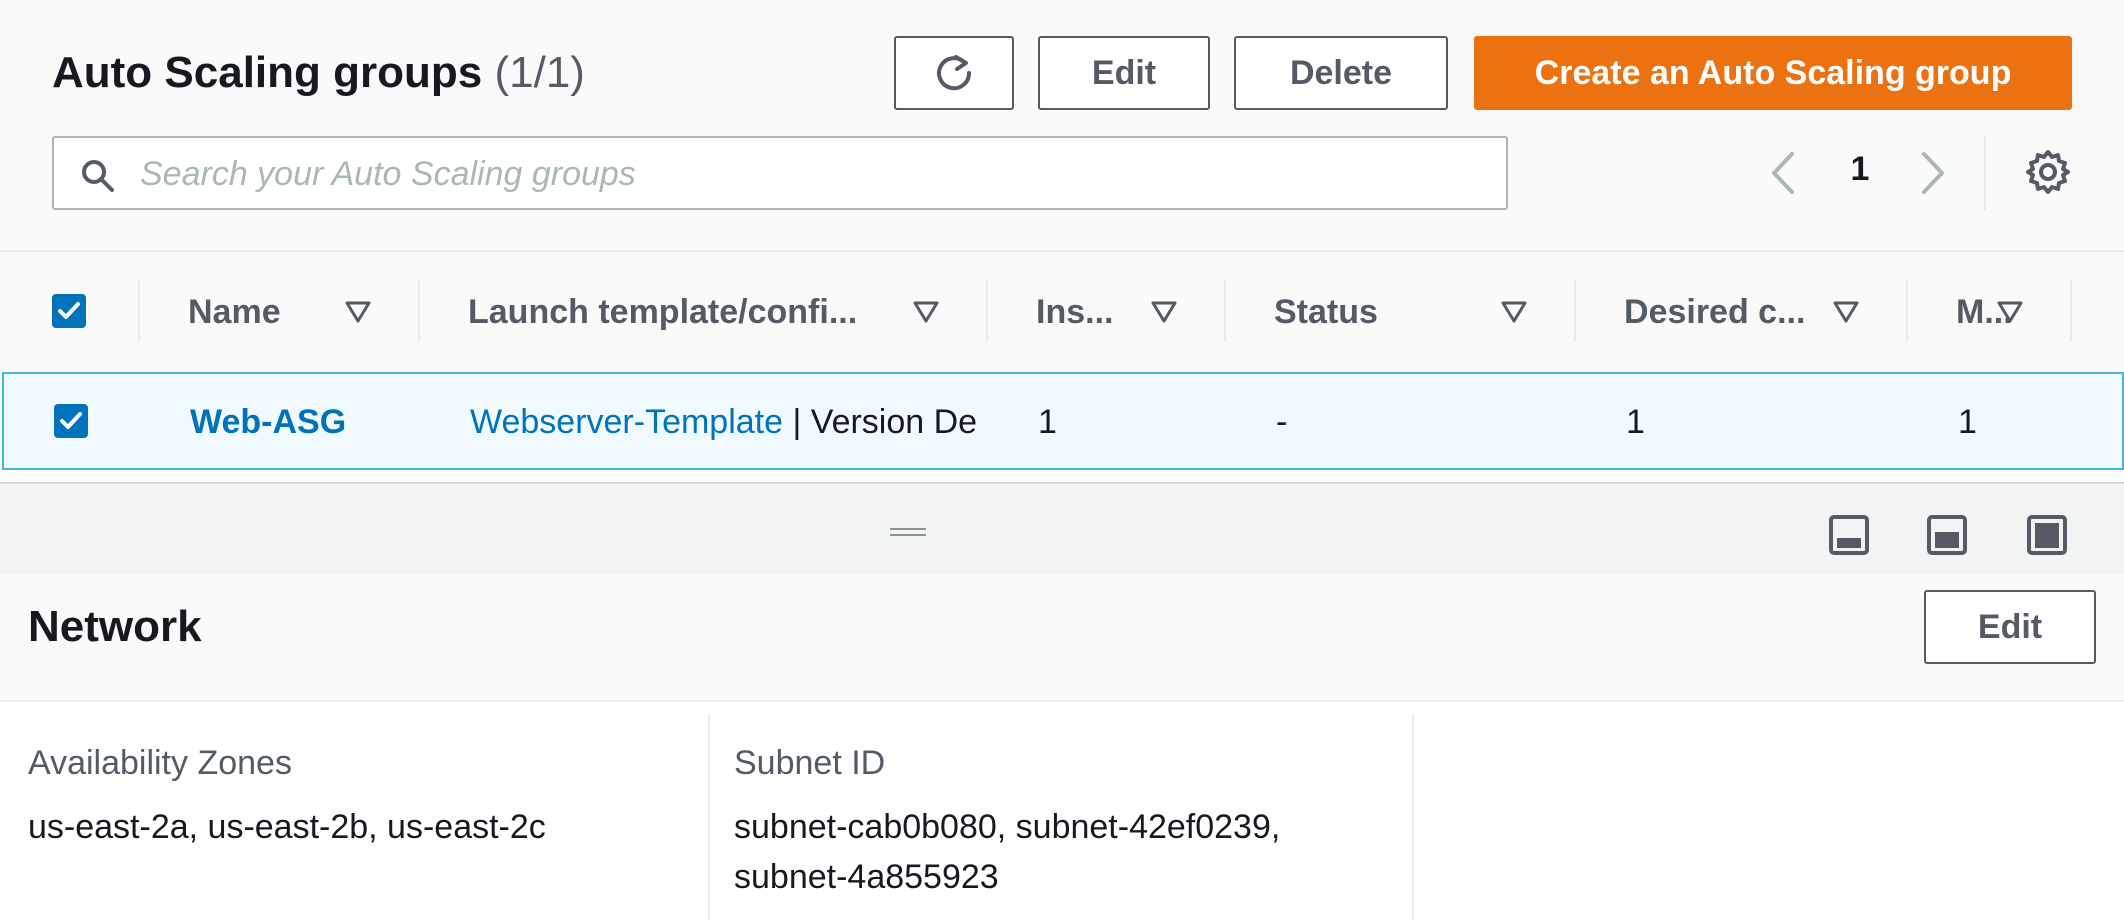 This screenshot has height=920, width=2124. Describe the element at coordinates (908, 532) in the screenshot. I see `drag-handle-icon` at that location.